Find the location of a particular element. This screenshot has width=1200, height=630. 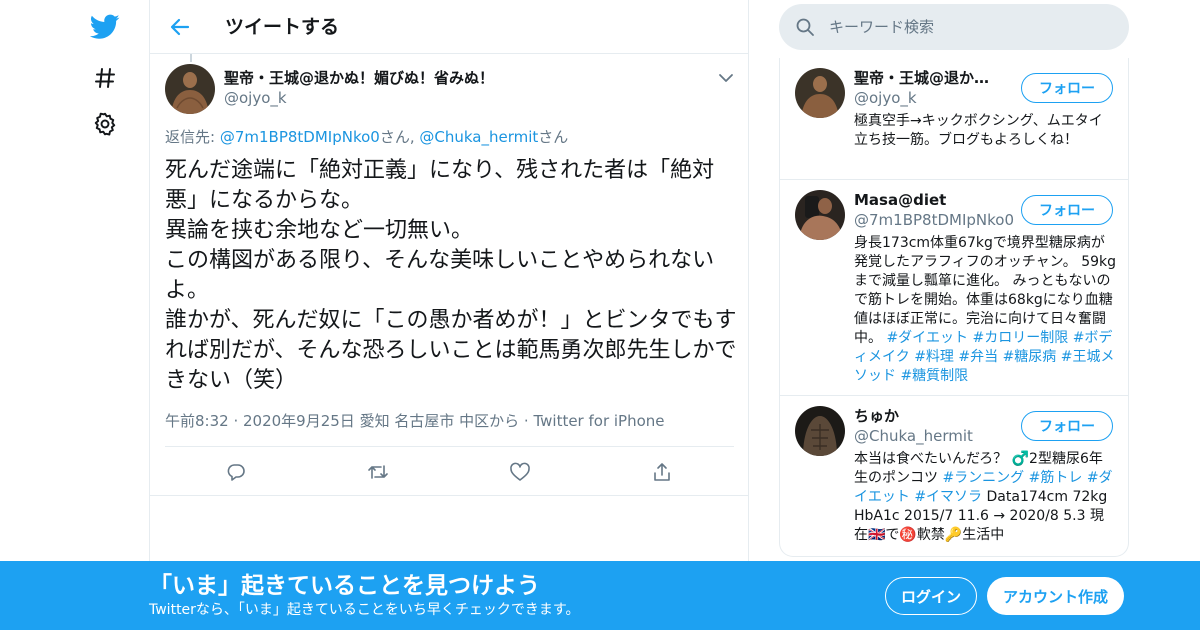

signup-button: アカウント作成 is located at coordinates (1055, 596).